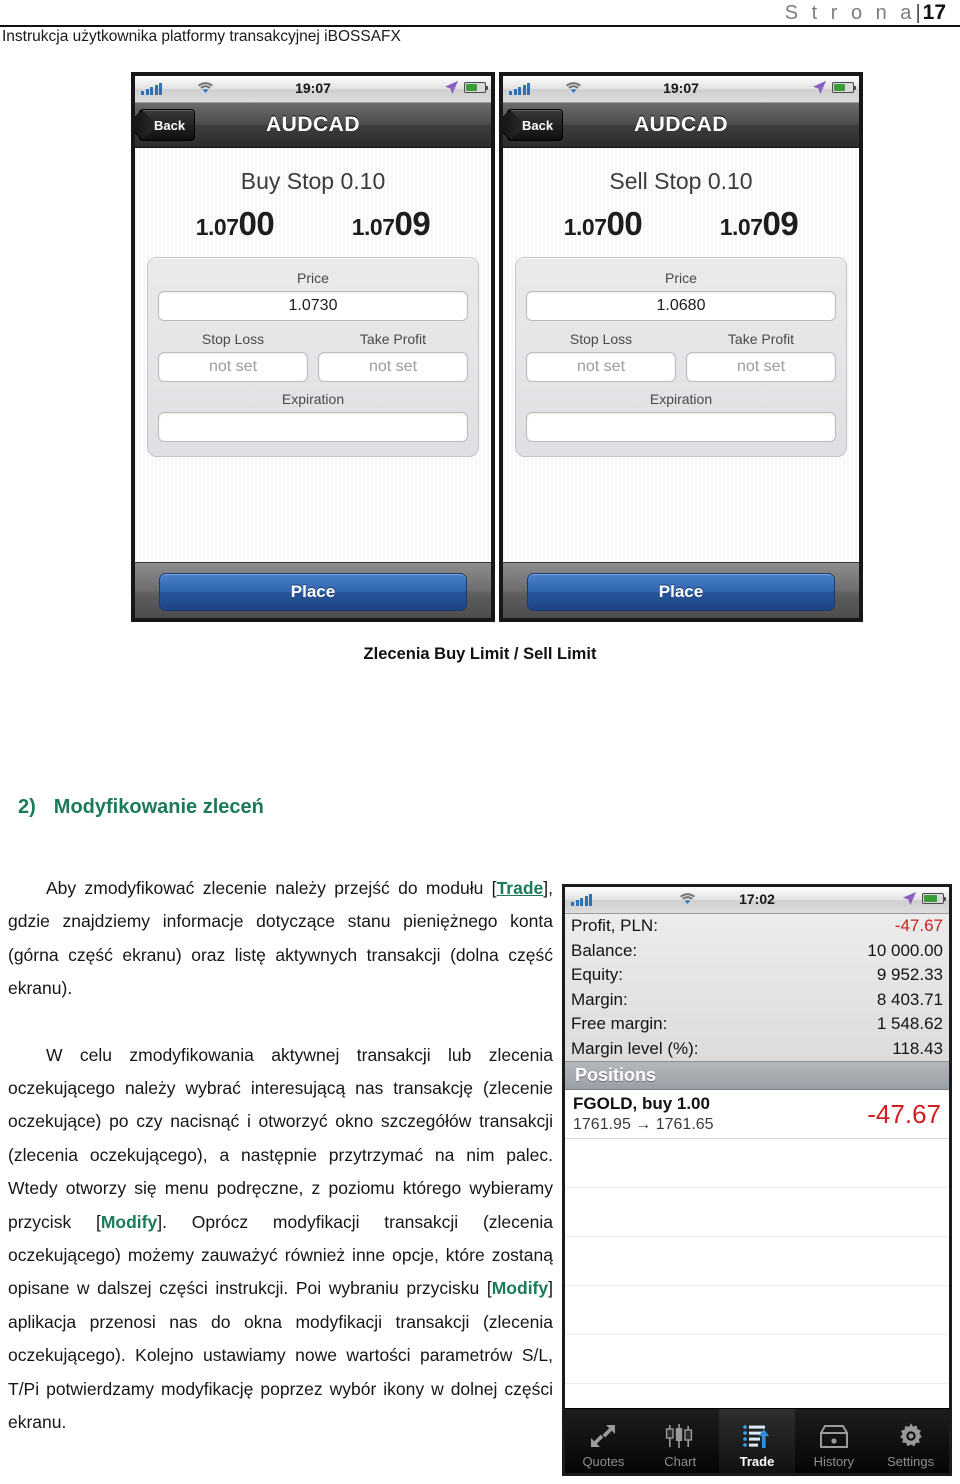 The height and width of the screenshot is (1484, 960). What do you see at coordinates (313, 181) in the screenshot?
I see `order-type-title: Buy Stop 0.10` at bounding box center [313, 181].